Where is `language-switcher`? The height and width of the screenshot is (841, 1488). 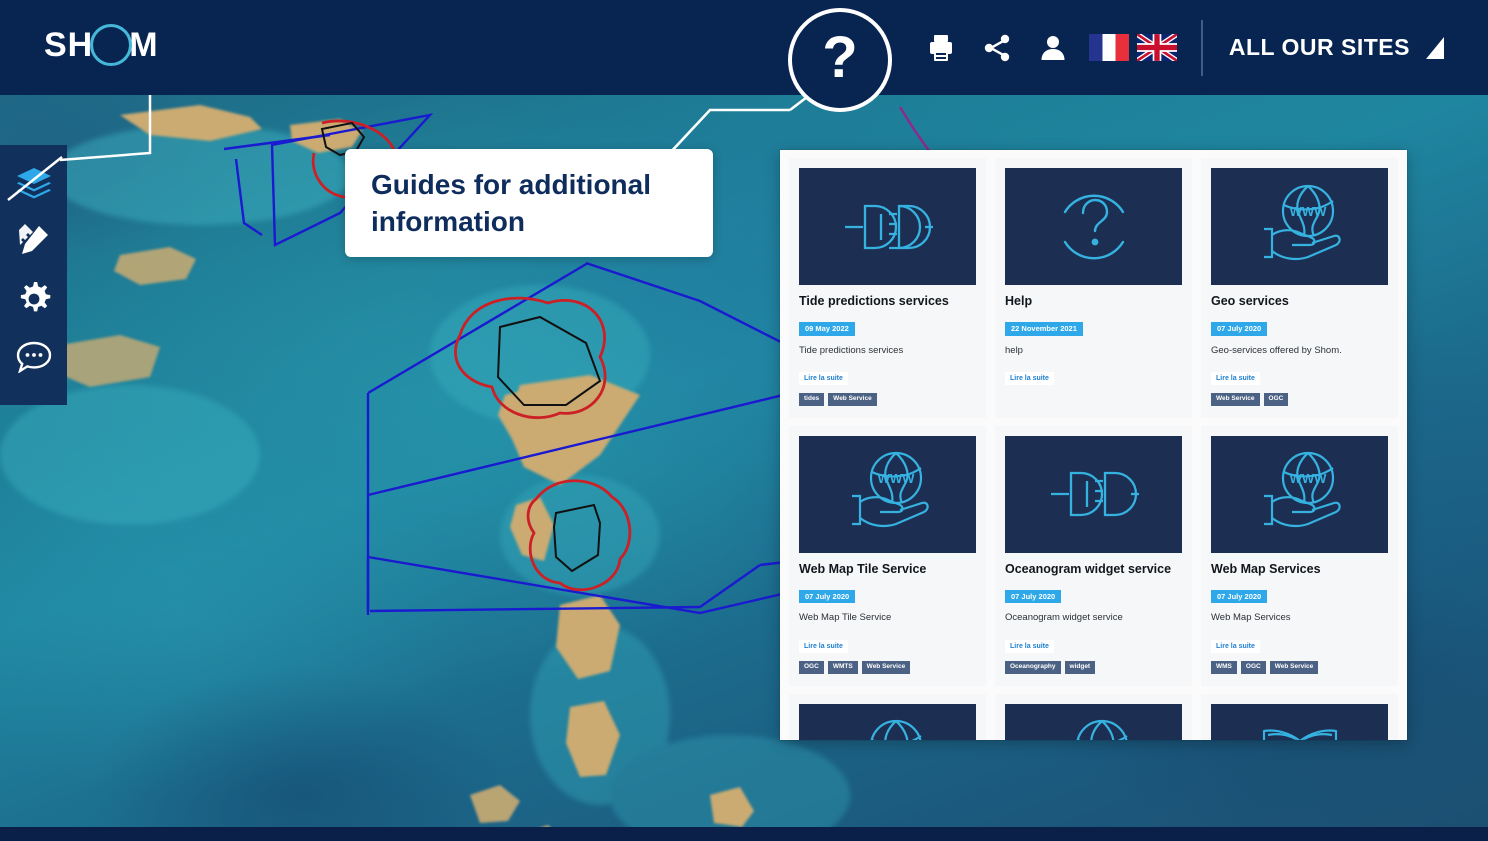 language-switcher is located at coordinates (1132, 47).